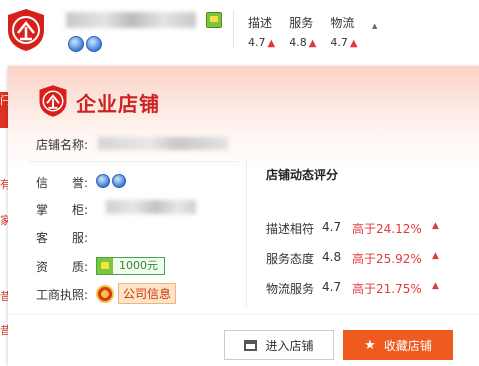  I want to click on dynamic-score-row: 物流服务 4.7 高于21.75% ▲, so click(352, 288).